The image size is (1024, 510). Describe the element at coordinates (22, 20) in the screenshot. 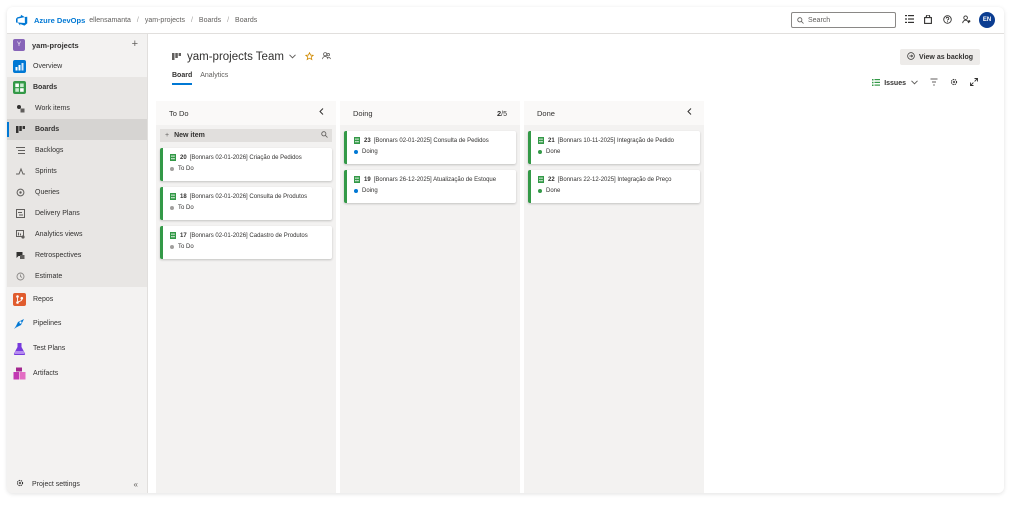

I see `azure-devops-logo-icon` at that location.